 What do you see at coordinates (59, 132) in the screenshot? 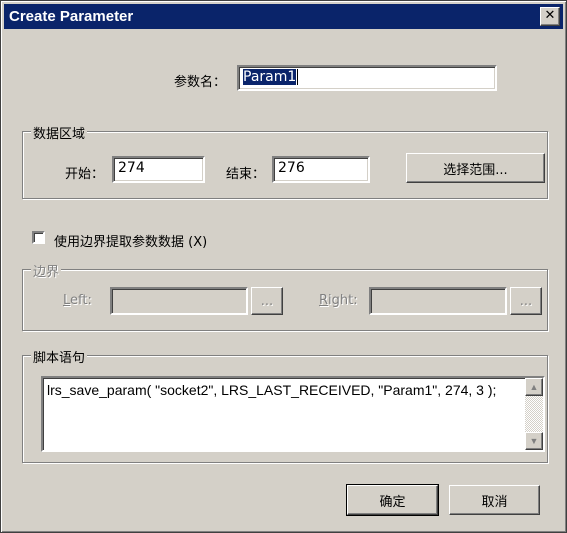
I see `data-region-title: 数据区域` at bounding box center [59, 132].